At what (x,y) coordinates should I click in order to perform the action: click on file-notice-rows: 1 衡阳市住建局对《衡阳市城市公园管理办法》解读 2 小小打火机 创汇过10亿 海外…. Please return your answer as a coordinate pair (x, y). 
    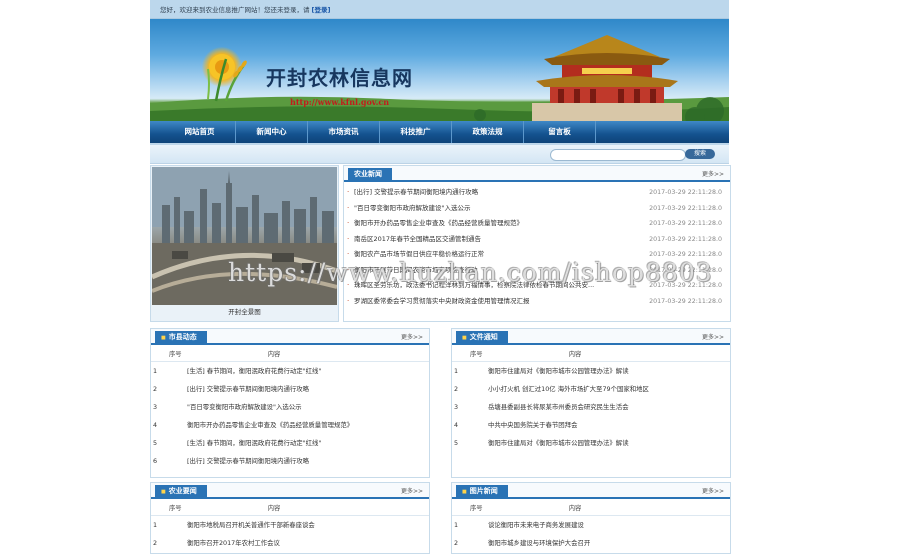
    Looking at the image, I should click on (591, 407).